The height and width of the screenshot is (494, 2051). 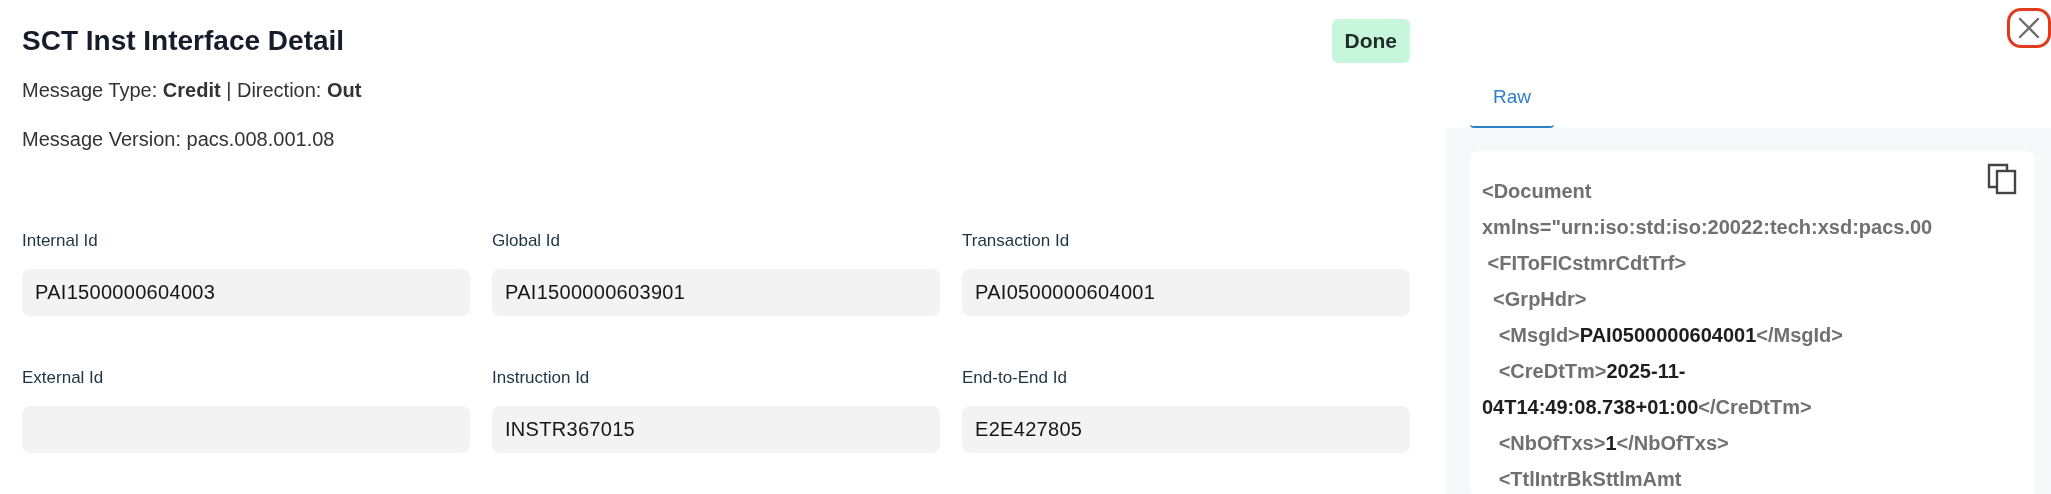 What do you see at coordinates (1670, 335) in the screenshot?
I see `code-line: <MsgId>PAI0500000604001</MsgId>` at bounding box center [1670, 335].